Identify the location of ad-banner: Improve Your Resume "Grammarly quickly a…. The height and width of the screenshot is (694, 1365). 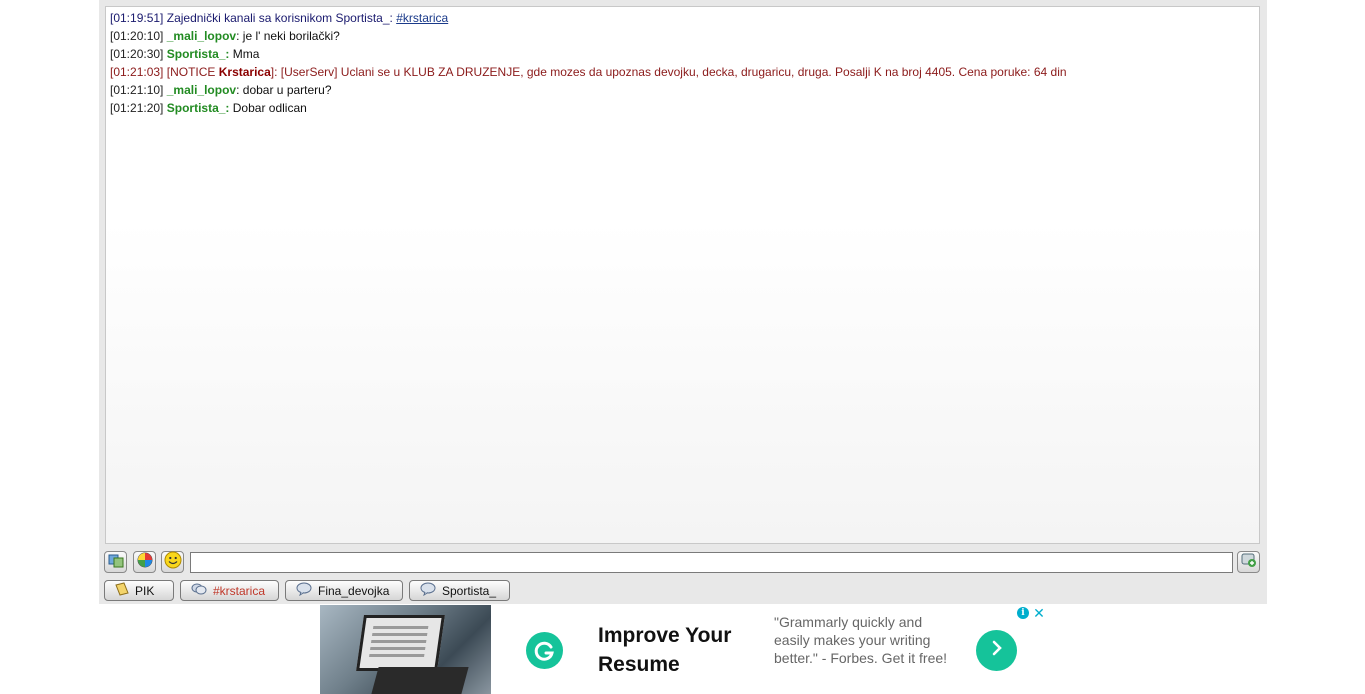
(683, 649).